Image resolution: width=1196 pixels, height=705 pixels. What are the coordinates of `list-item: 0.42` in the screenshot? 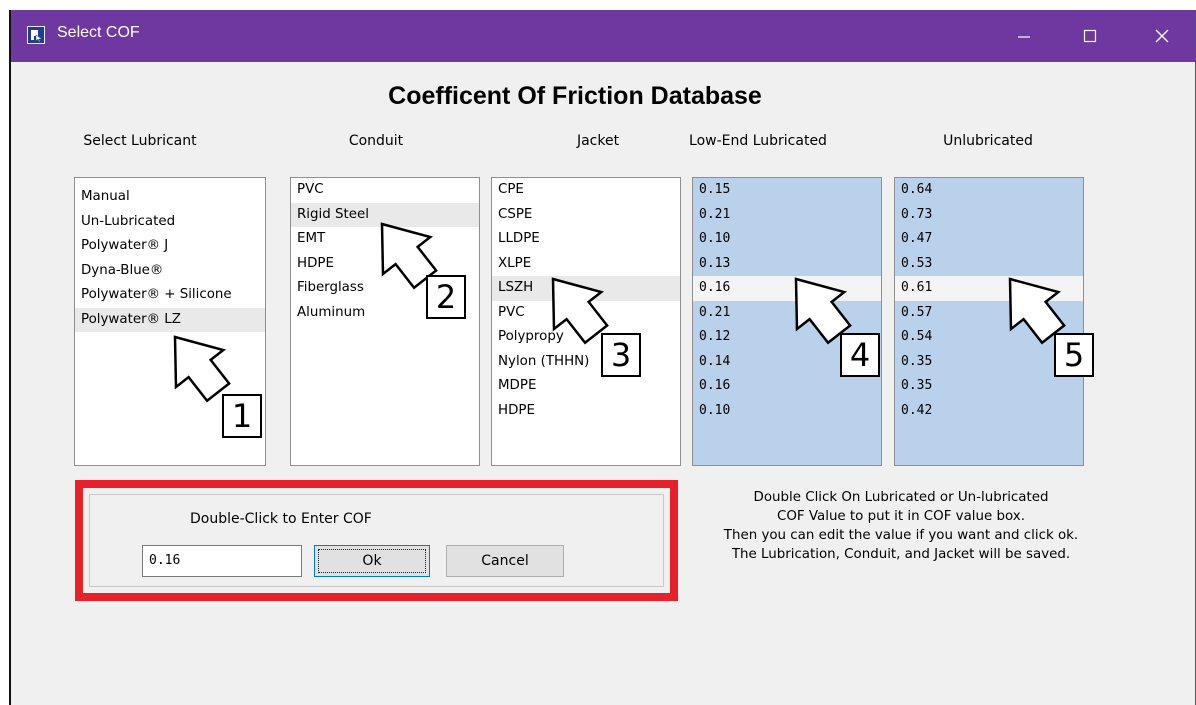 It's located at (989, 411).